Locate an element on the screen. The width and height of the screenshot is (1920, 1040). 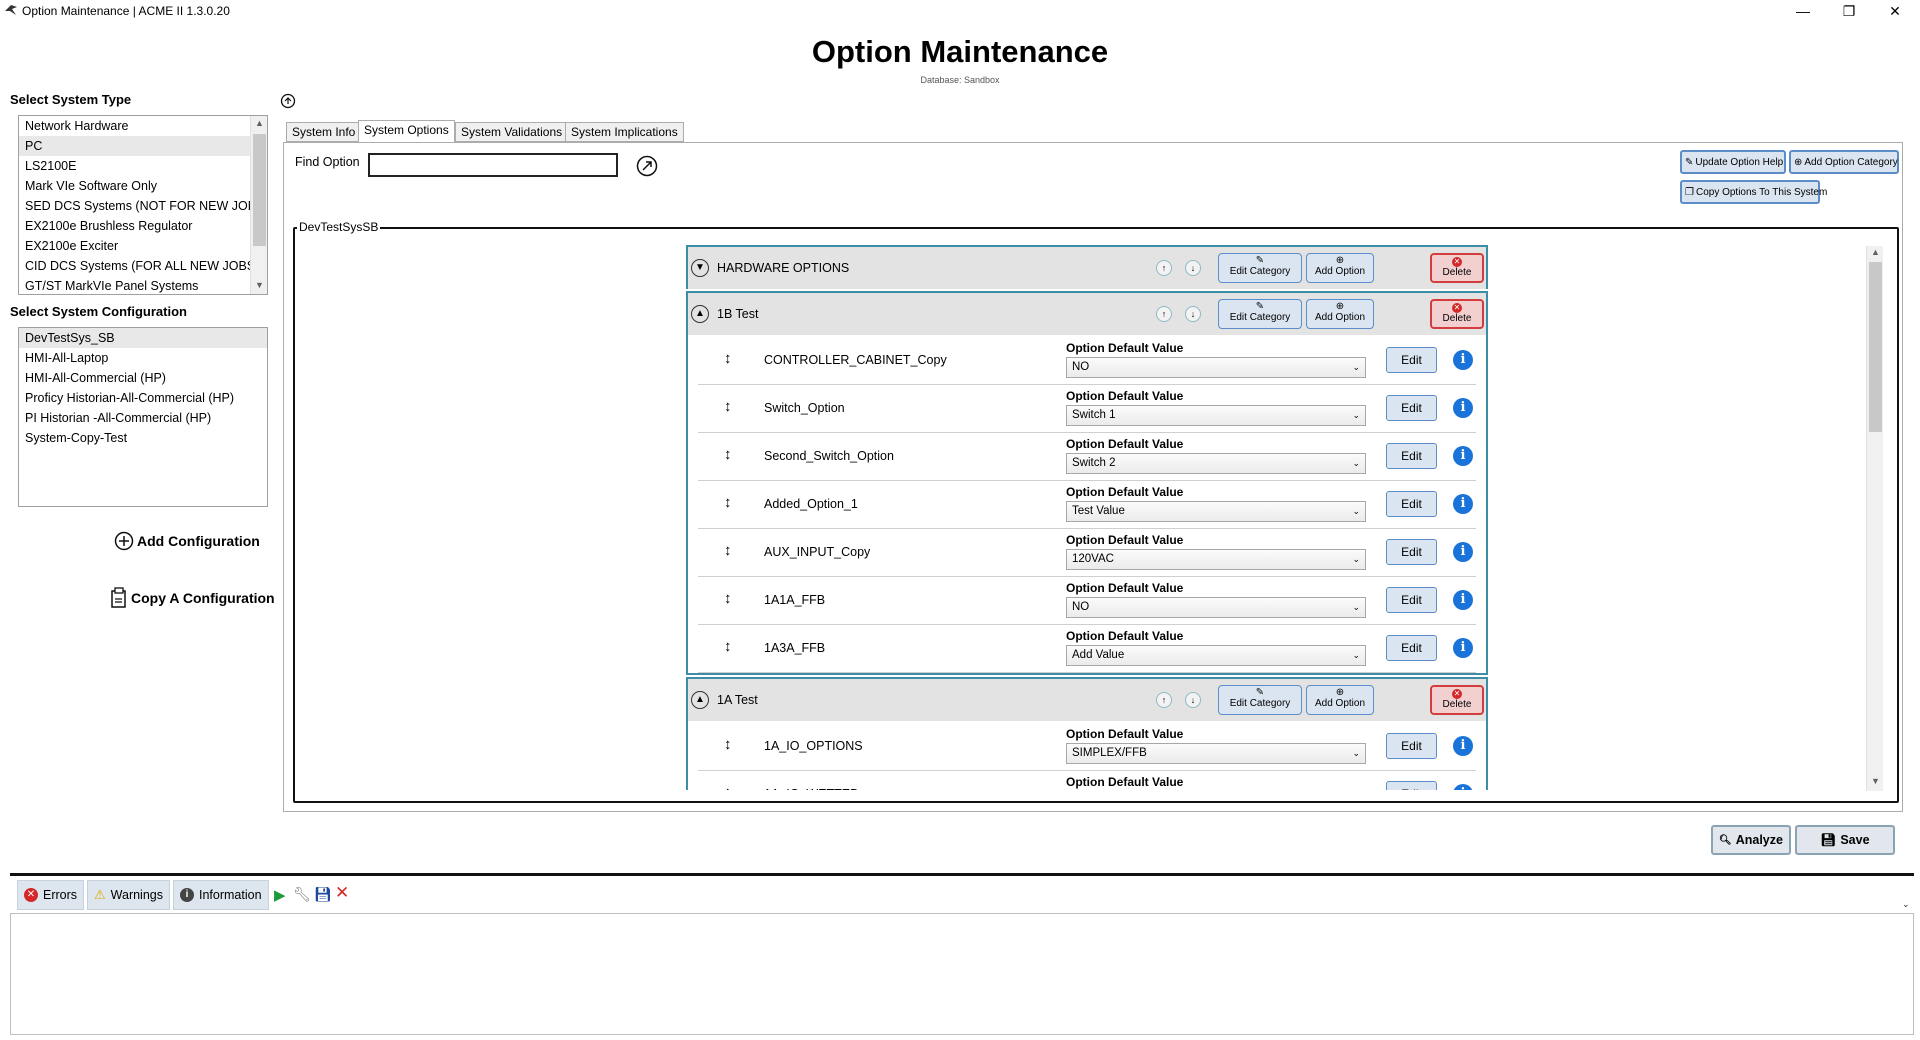
option-default-select: Add Value ⌄ is located at coordinates (1216, 655).